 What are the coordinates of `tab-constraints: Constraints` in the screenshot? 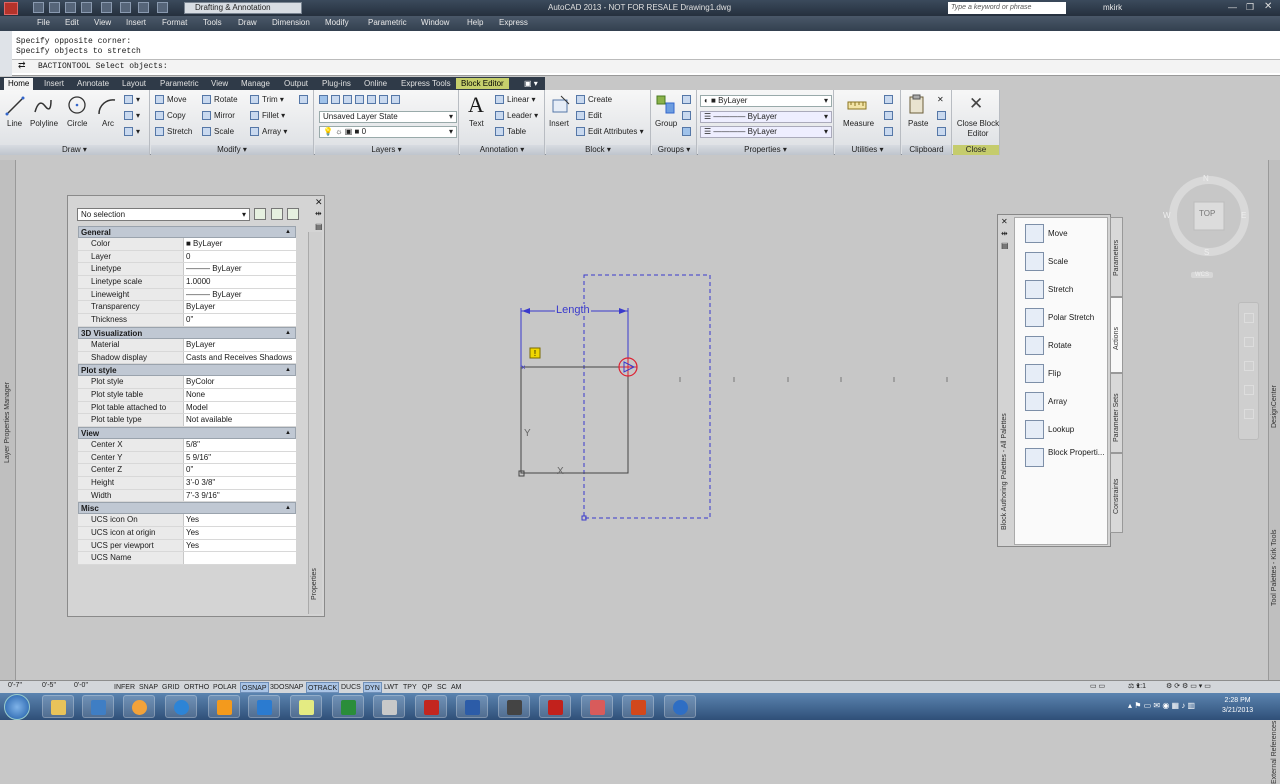 It's located at (1116, 493).